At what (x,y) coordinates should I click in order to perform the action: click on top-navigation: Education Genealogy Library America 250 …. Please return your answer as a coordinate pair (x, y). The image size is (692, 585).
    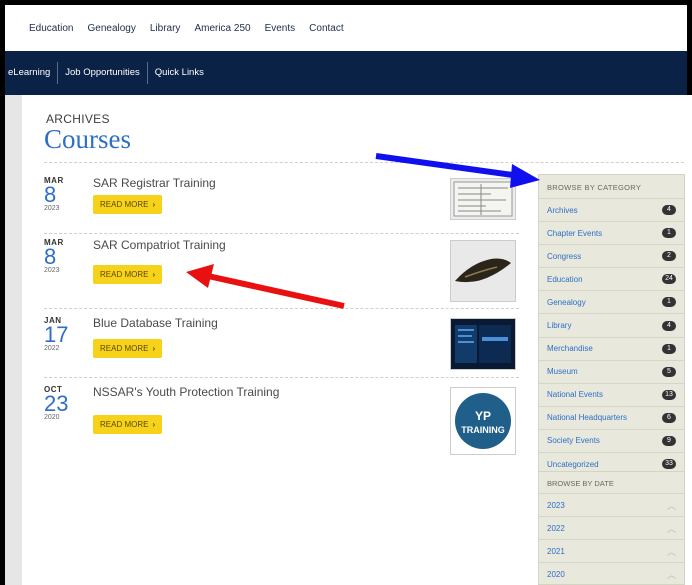
    Looking at the image, I should click on (346, 28).